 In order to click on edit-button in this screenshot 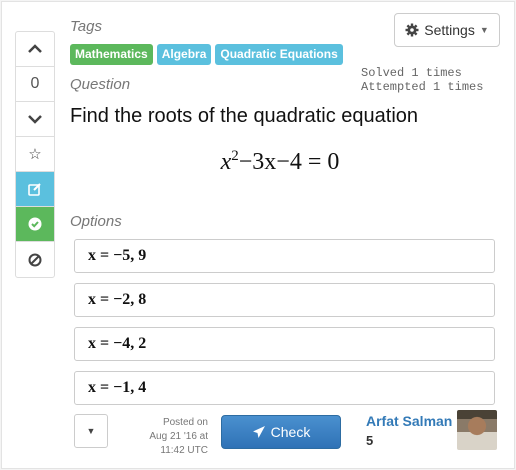, I will do `click(35, 189)`.